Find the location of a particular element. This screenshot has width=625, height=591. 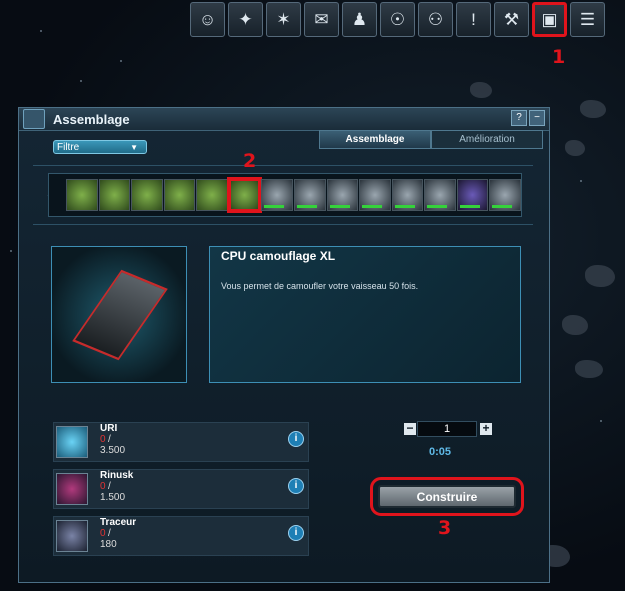

top-toolbar: ☺ ✦ ✶ ✉ ♟ ☉ ⚇ ! ⚒ ▣ ☰ is located at coordinates (397, 22).